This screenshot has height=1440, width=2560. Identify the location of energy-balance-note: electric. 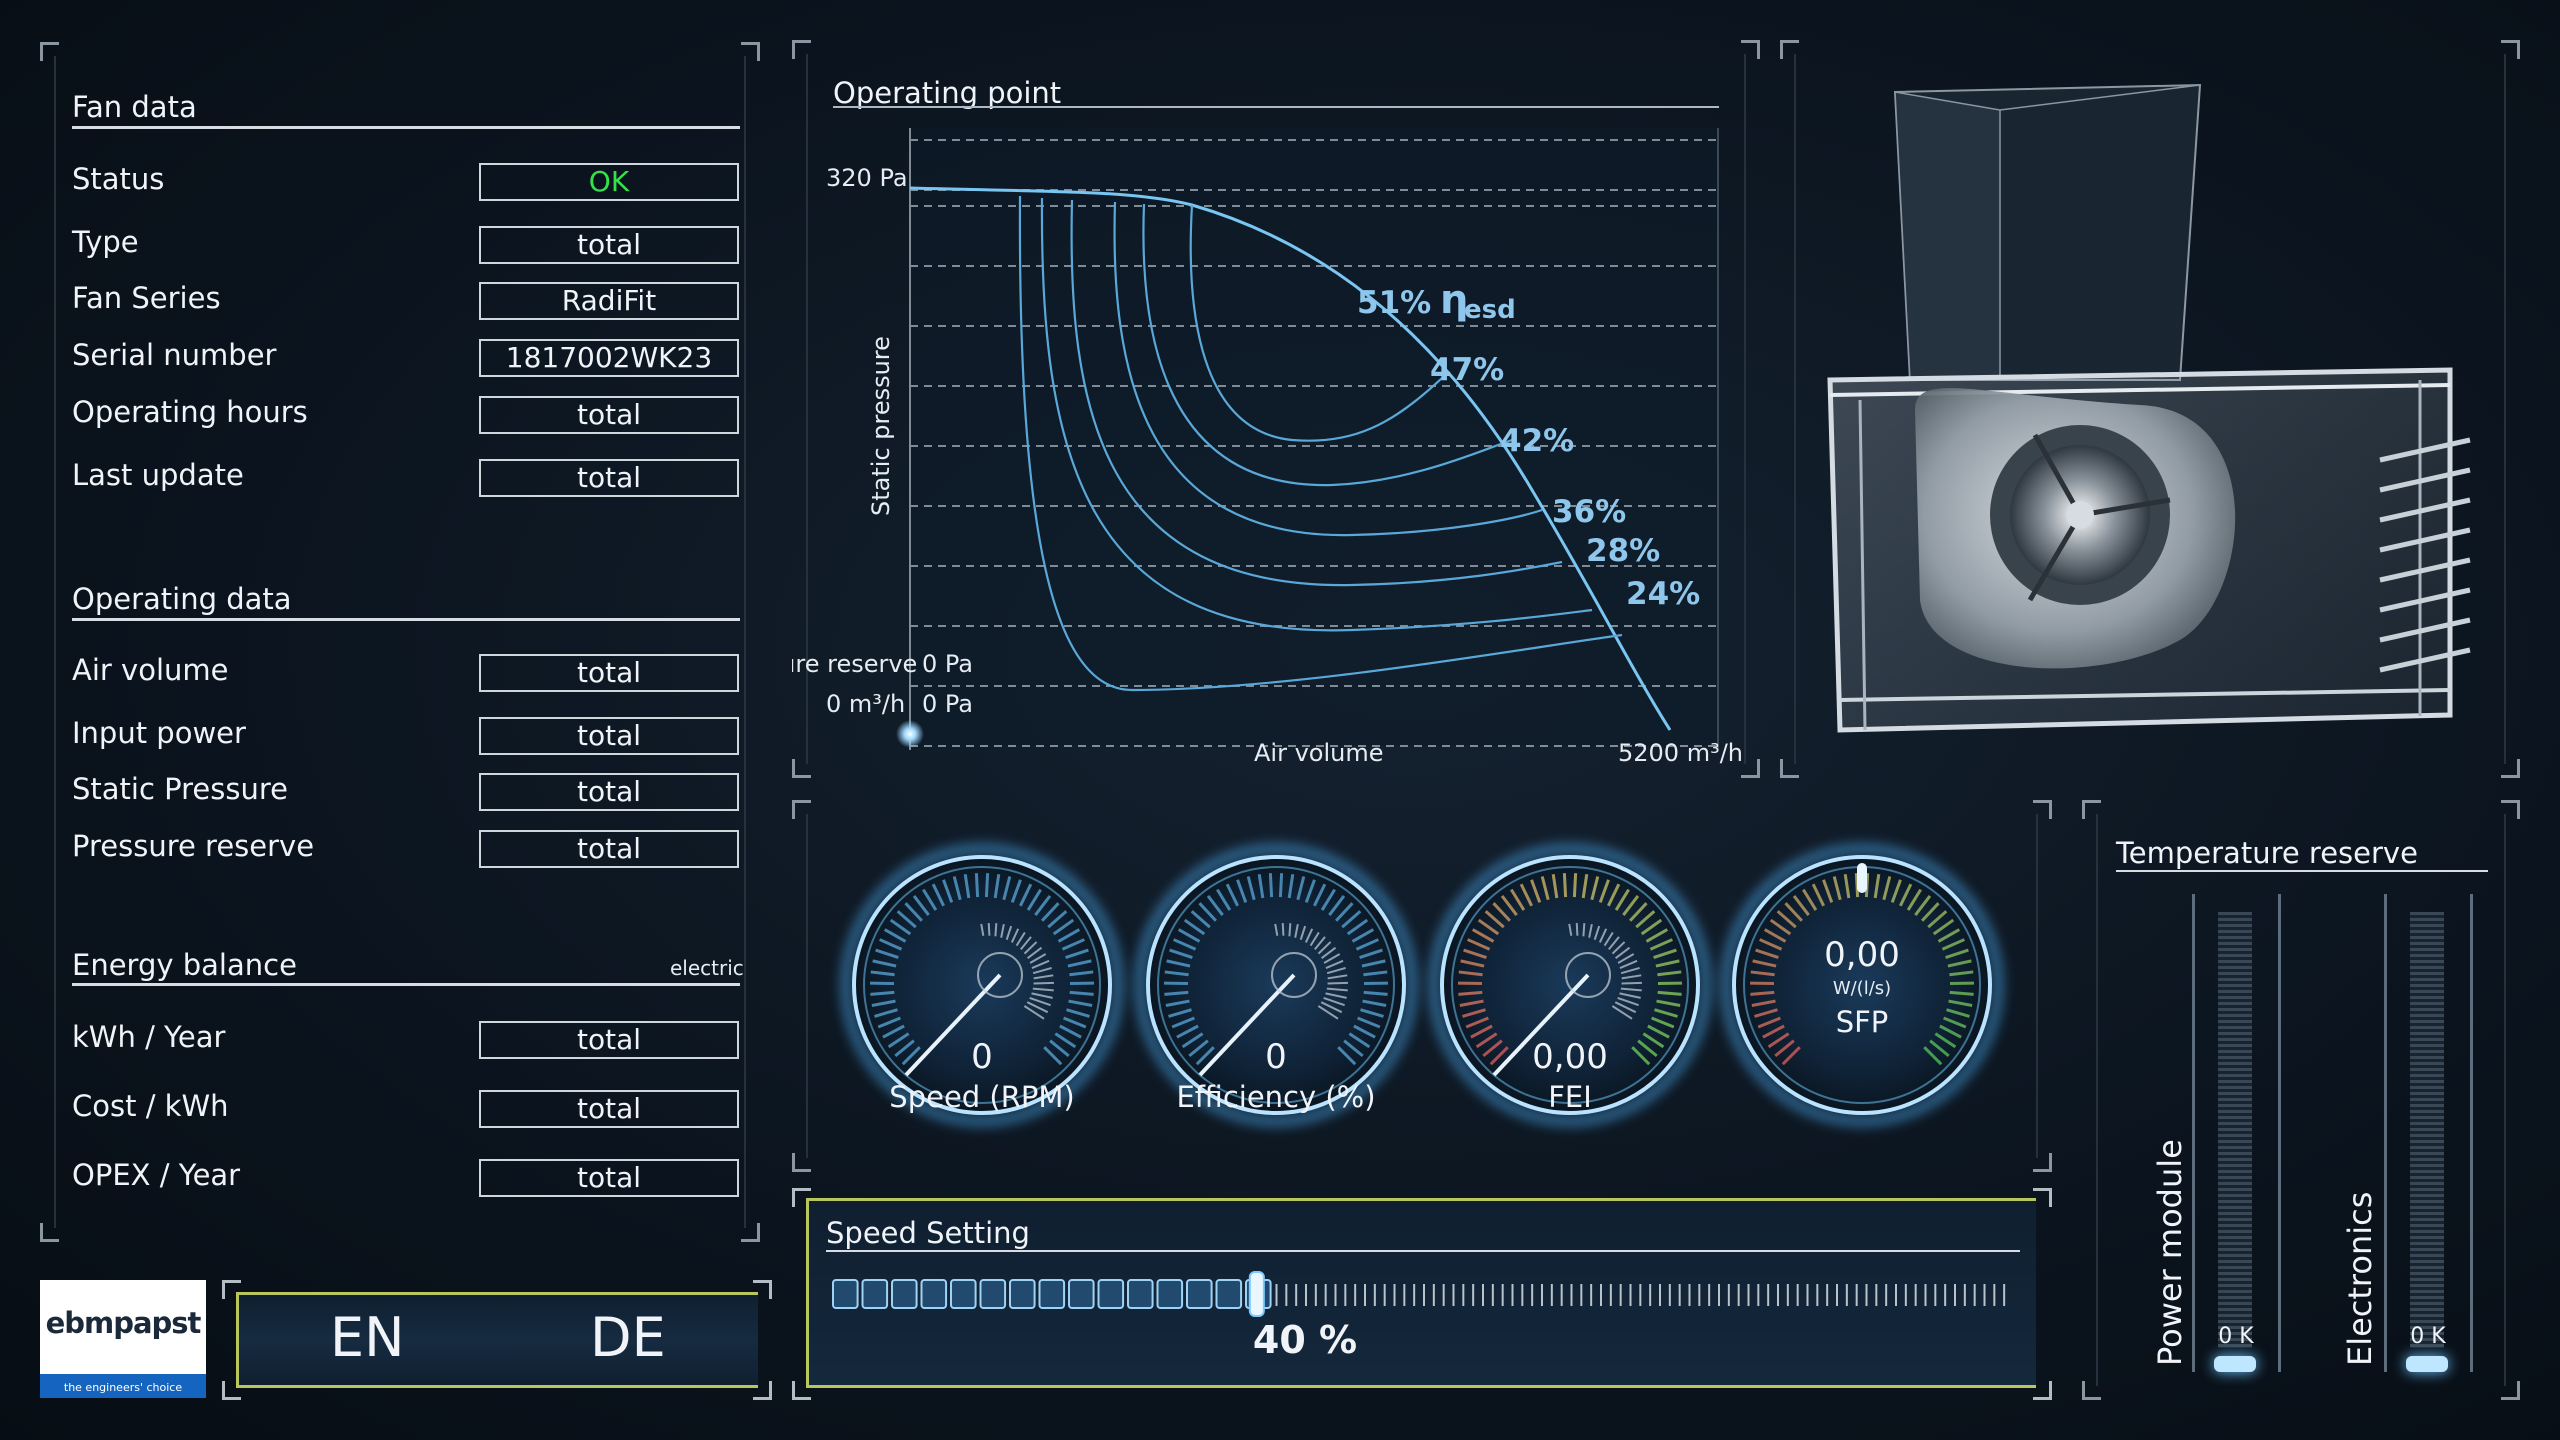
(707, 968).